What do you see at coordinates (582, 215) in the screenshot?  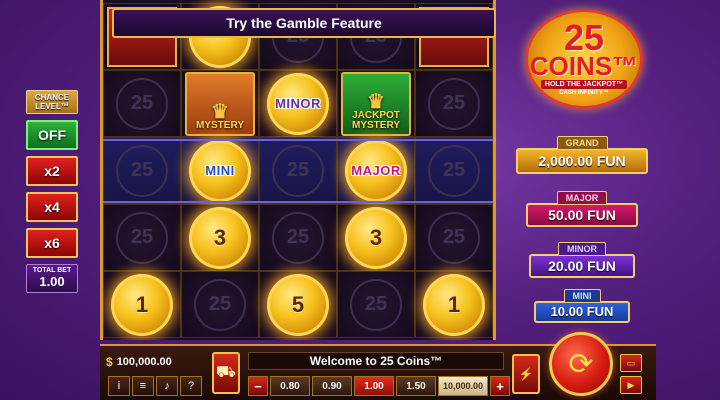 I see `major-value: 50.00 FUN` at bounding box center [582, 215].